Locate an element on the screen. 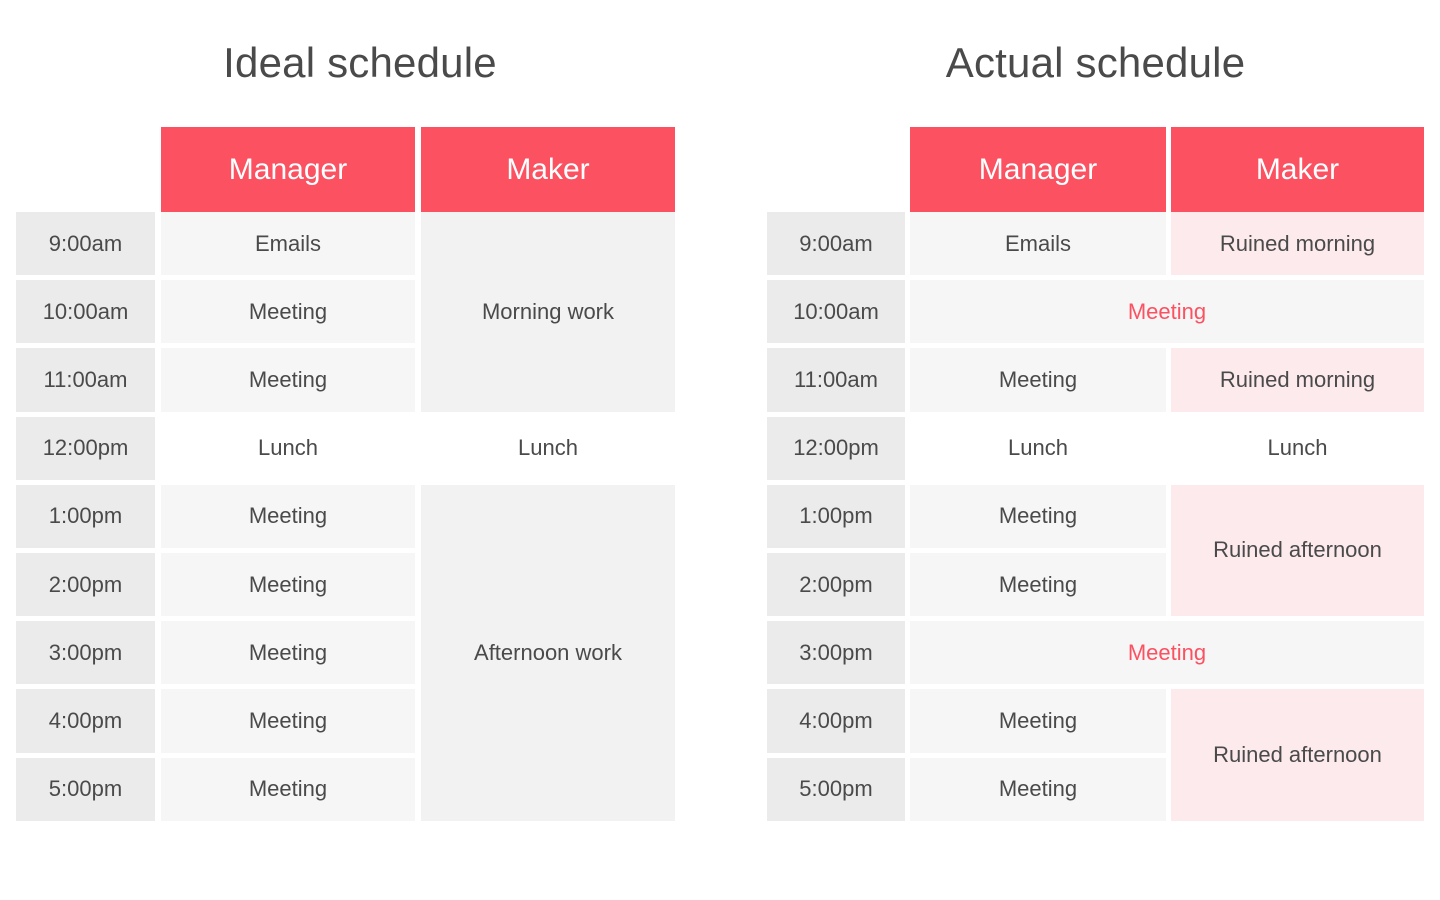  actual-column-header-maker: Maker is located at coordinates (1297, 169).